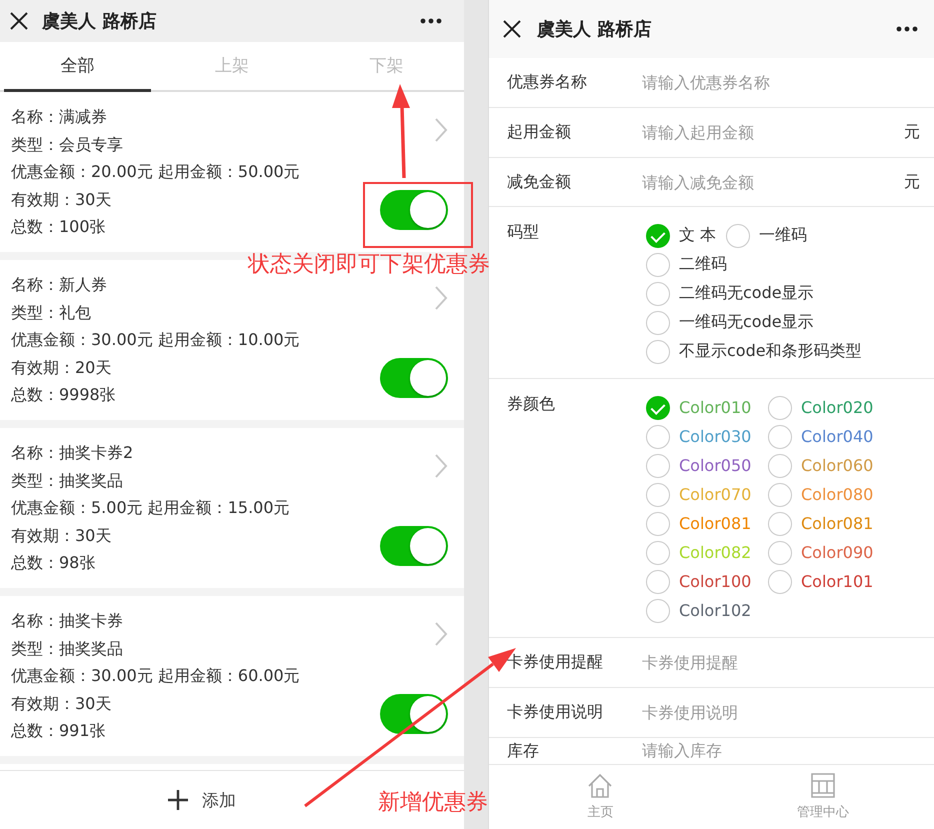 The width and height of the screenshot is (934, 829). What do you see at coordinates (77, 67) in the screenshot?
I see `tab: 全部` at bounding box center [77, 67].